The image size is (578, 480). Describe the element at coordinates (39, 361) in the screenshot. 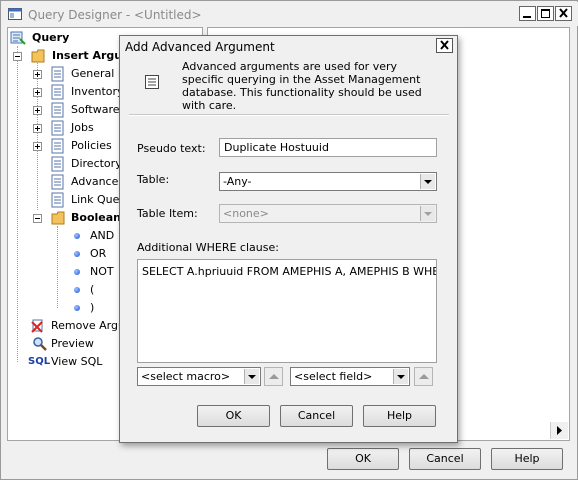

I see `sql-icon: SQL` at that location.